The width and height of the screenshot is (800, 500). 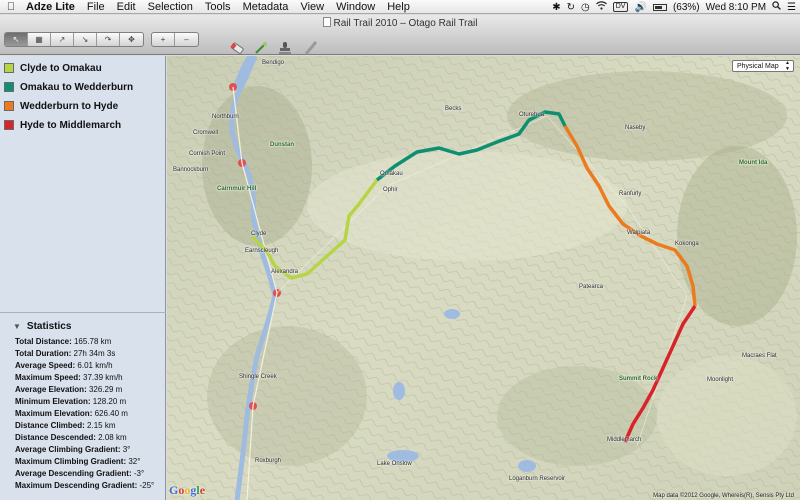 What do you see at coordinates (571, 7) in the screenshot?
I see `sync-icon: ↻` at bounding box center [571, 7].